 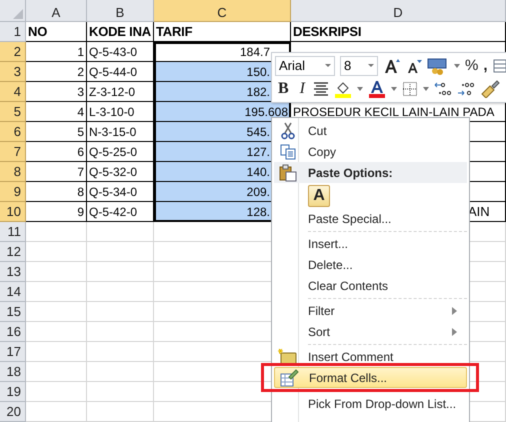 What do you see at coordinates (13, 352) in the screenshot?
I see `row-header: 17` at bounding box center [13, 352].